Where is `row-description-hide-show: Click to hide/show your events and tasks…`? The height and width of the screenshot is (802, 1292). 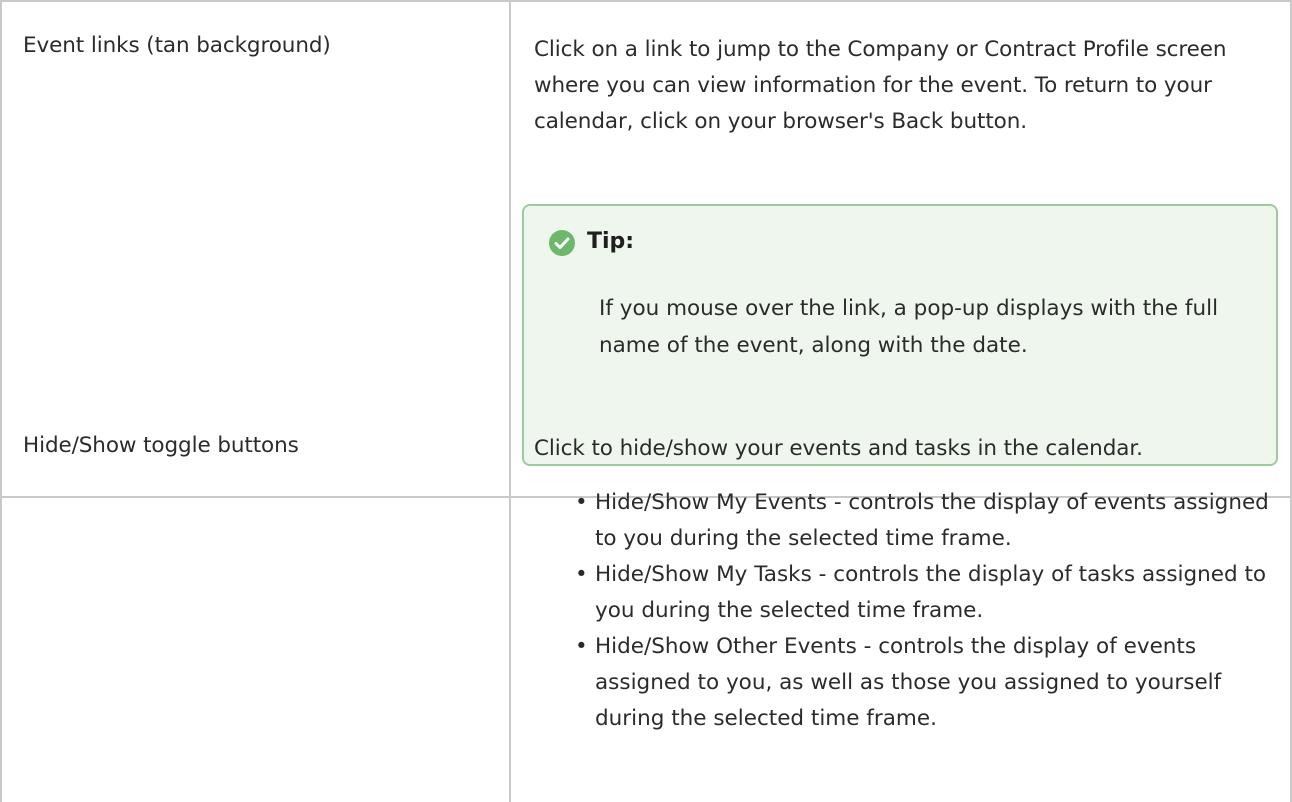 row-description-hide-show: Click to hide/show your events and tasks… is located at coordinates (838, 448).